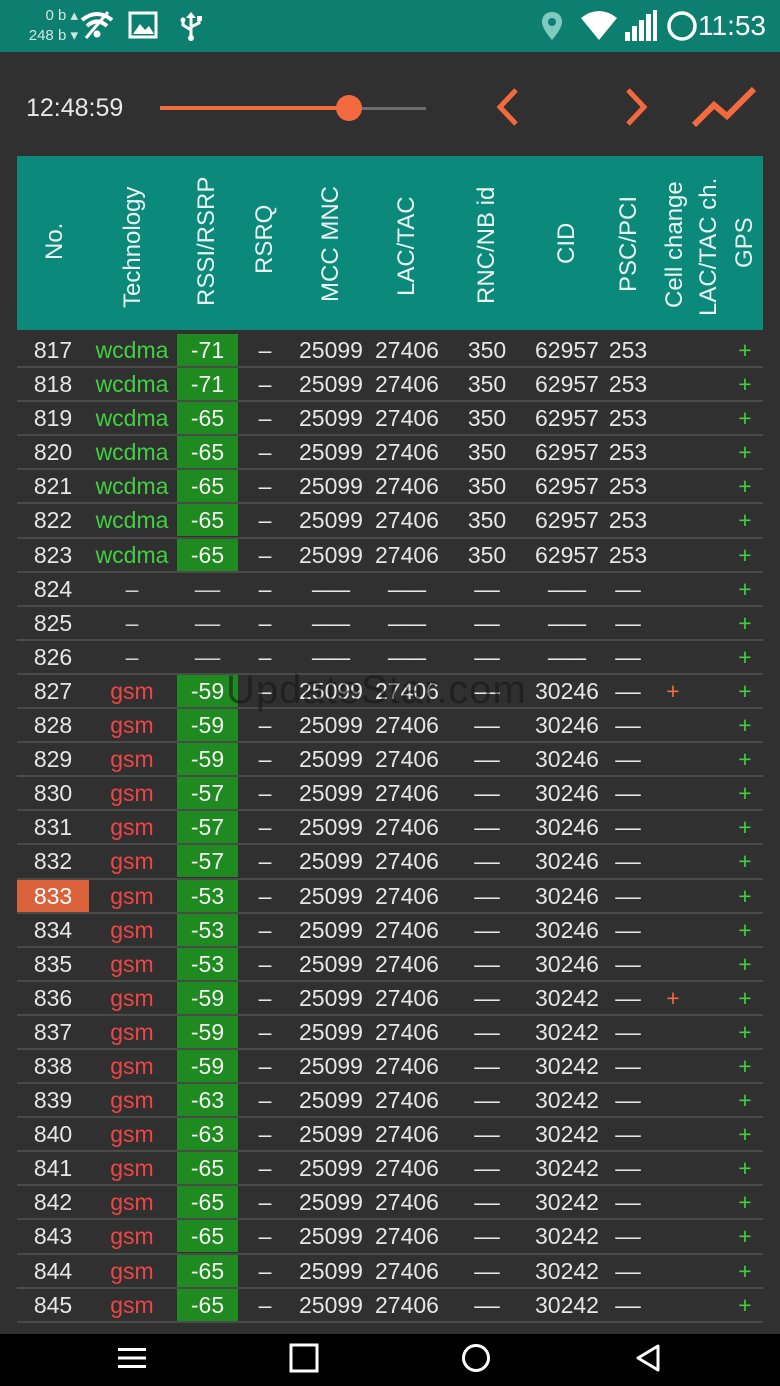 The width and height of the screenshot is (780, 1386). I want to click on time-slider, so click(293, 108).